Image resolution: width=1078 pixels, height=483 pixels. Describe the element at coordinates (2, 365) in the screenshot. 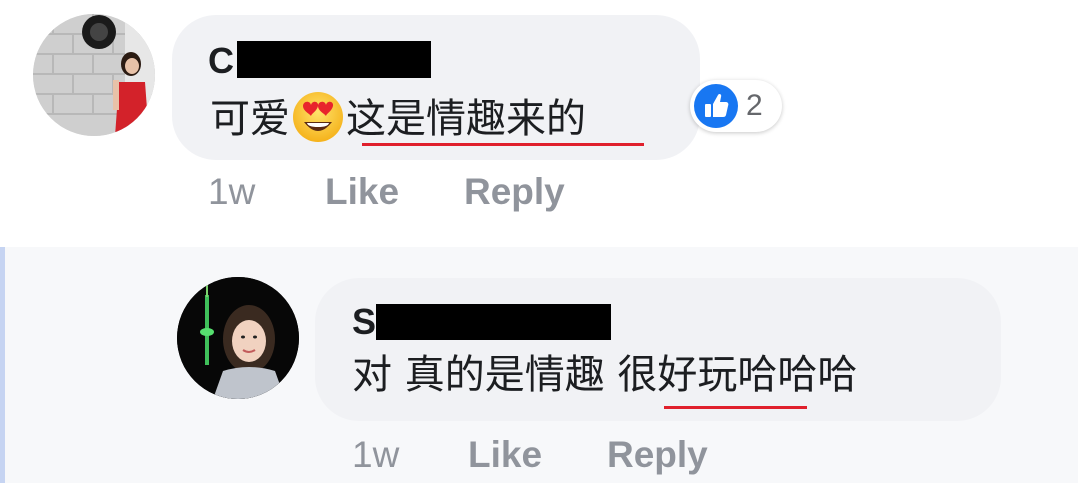

I see `reply-indicator-bar` at that location.